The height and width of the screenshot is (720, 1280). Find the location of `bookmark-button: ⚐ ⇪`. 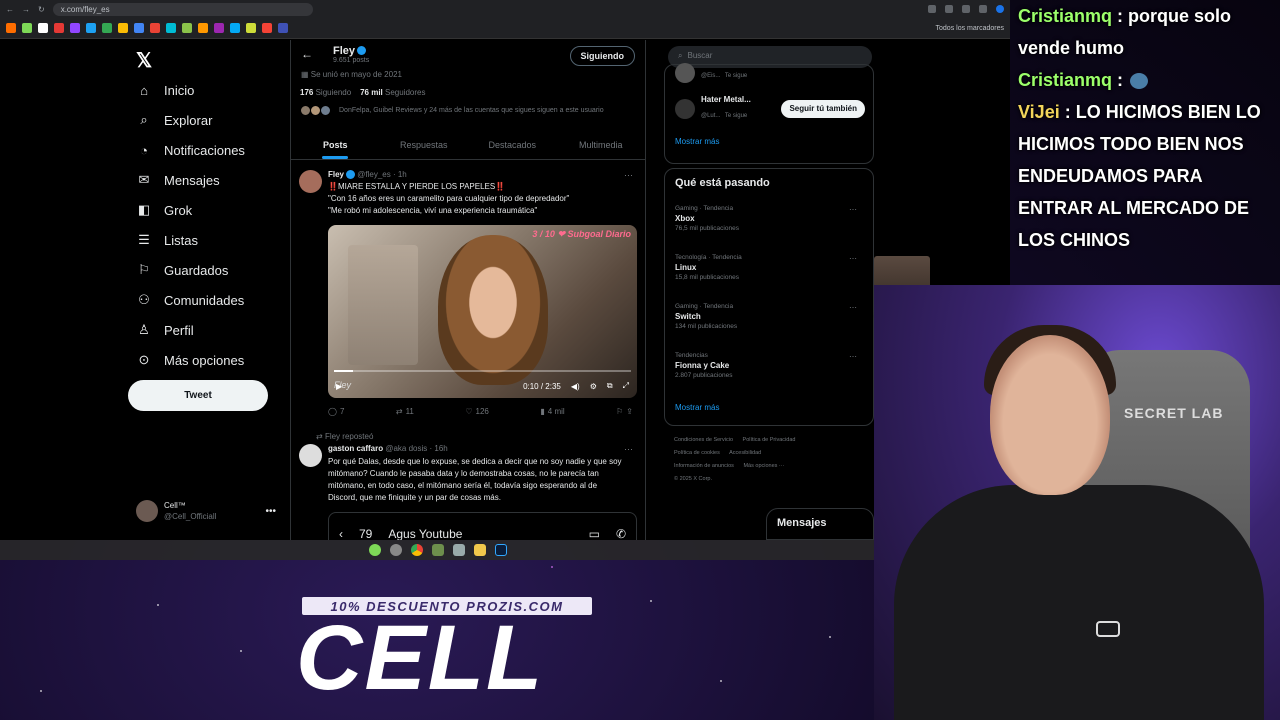

bookmark-button: ⚐ ⇪ is located at coordinates (624, 411).